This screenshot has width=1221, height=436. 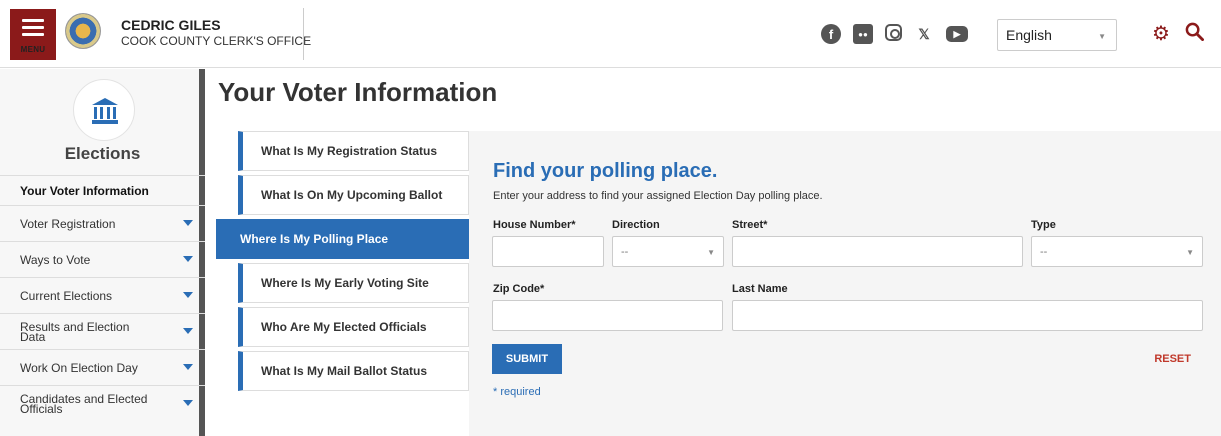 What do you see at coordinates (68, 223) in the screenshot?
I see `sidebar-item-label: Voter Registration` at bounding box center [68, 223].